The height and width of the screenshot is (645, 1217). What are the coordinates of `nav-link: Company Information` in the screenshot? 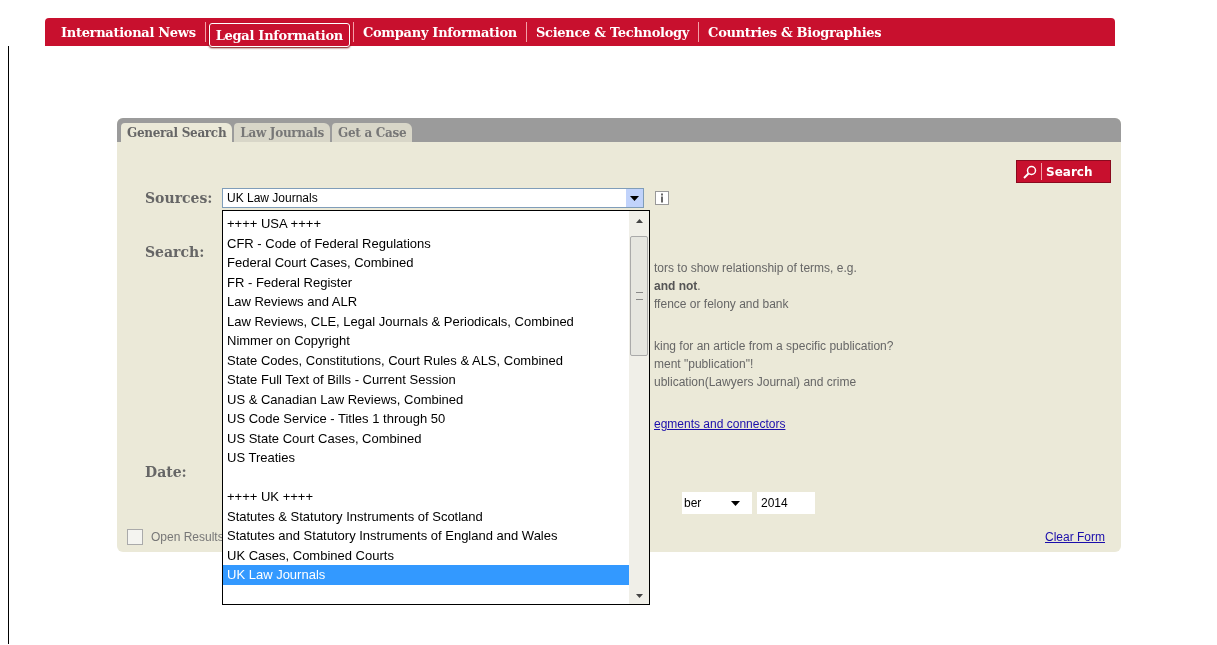 It's located at (439, 32).